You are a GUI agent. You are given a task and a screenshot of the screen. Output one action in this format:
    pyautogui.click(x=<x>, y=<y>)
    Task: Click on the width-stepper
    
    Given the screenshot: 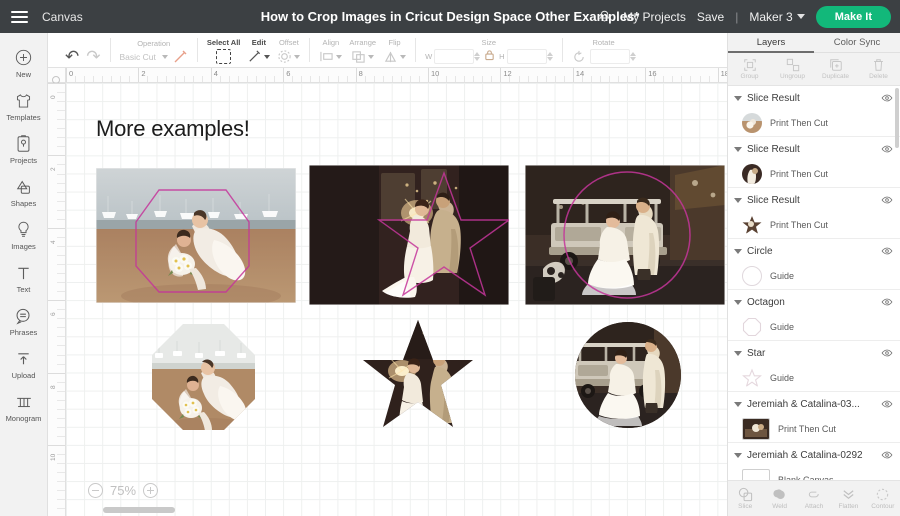 What is the action you would take?
    pyautogui.click(x=477, y=56)
    